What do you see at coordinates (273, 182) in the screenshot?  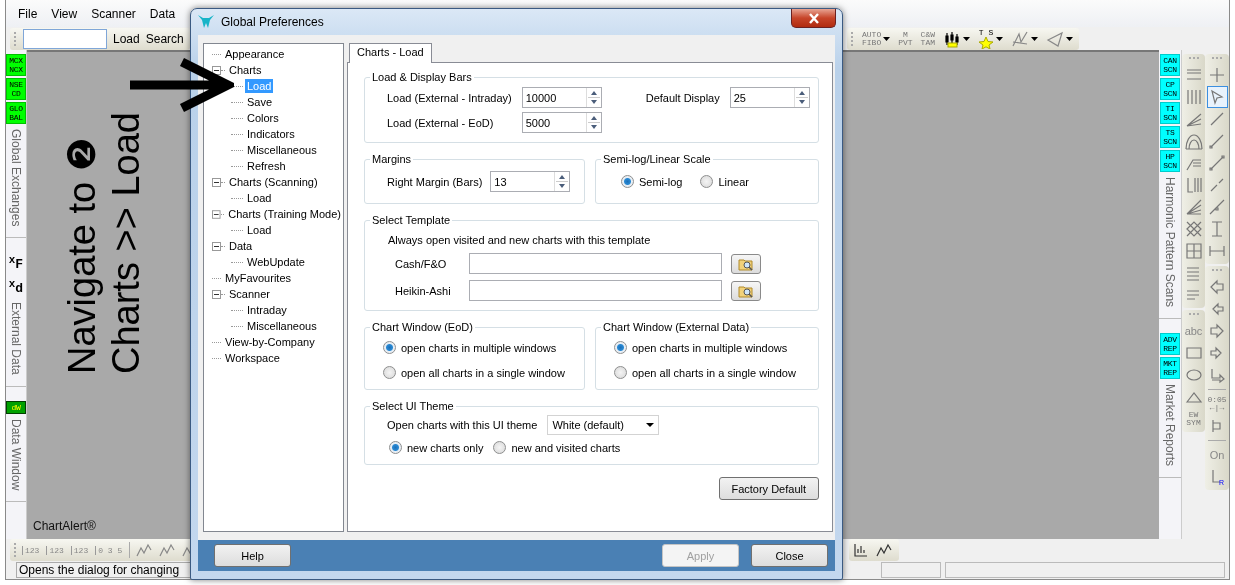 I see `tree-item: Charts (Scanning)` at bounding box center [273, 182].